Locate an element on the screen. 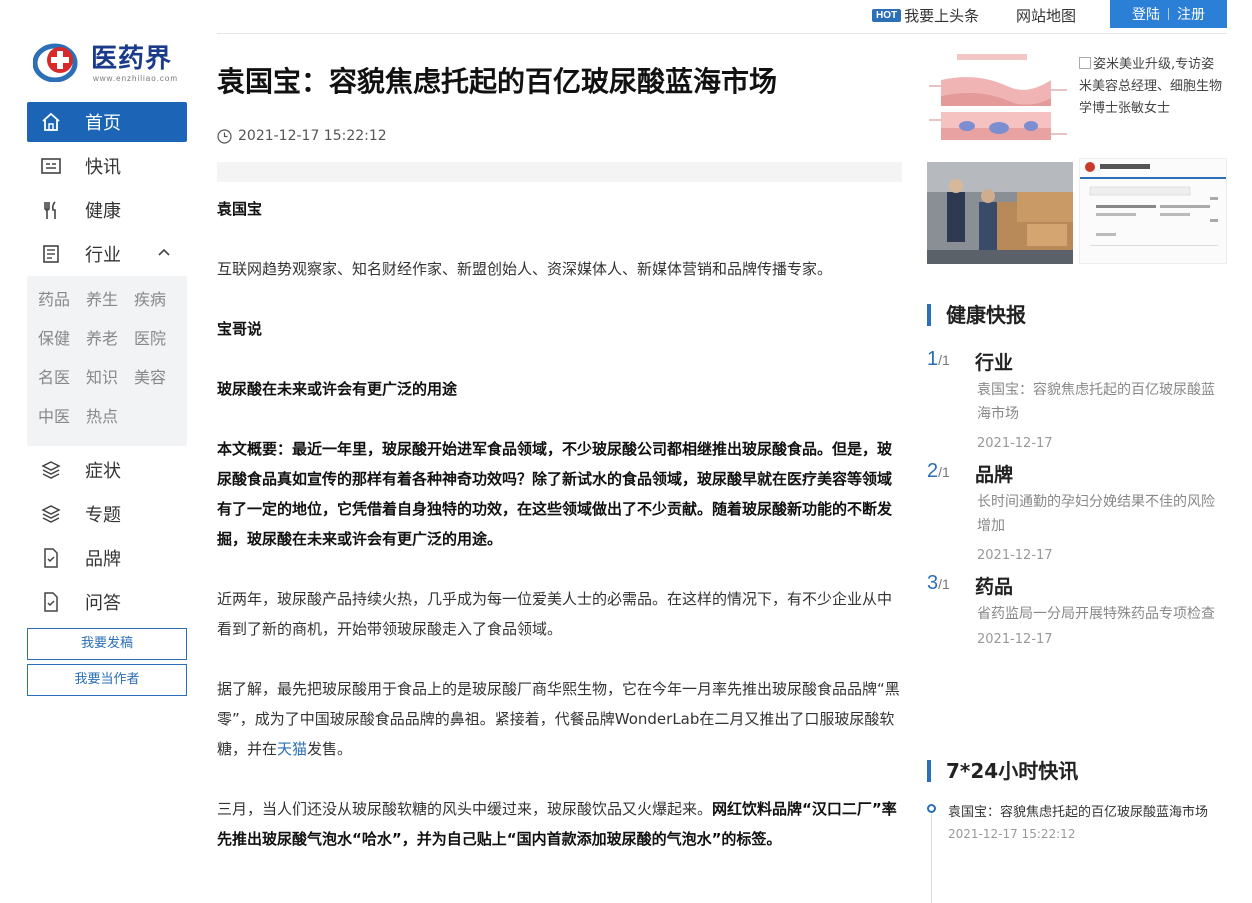 The width and height of the screenshot is (1252, 903). newsletter-icon is located at coordinates (51, 166).